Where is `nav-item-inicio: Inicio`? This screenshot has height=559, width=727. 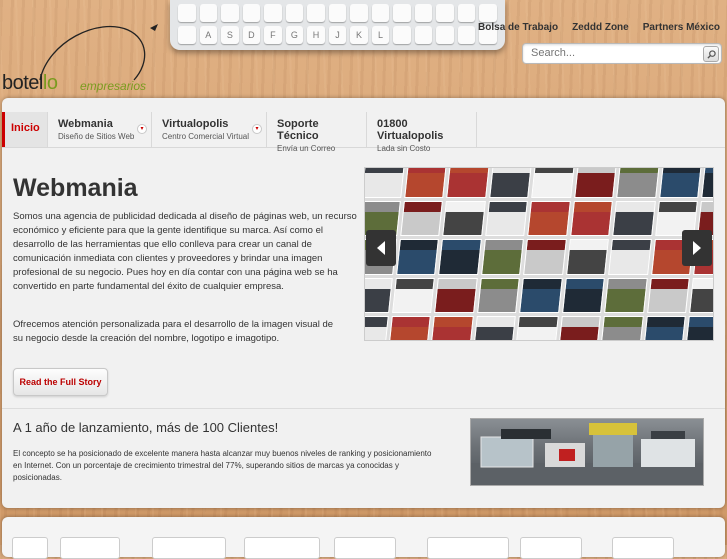
nav-item-inicio: Inicio is located at coordinates (25, 129).